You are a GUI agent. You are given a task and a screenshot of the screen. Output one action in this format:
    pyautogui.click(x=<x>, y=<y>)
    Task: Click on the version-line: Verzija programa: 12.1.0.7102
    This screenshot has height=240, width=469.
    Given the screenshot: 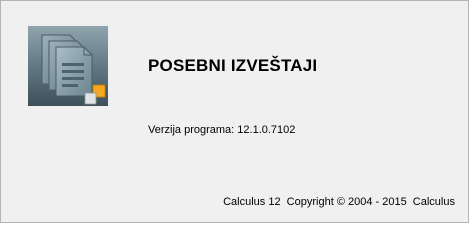 What is the action you would take?
    pyautogui.click(x=221, y=130)
    